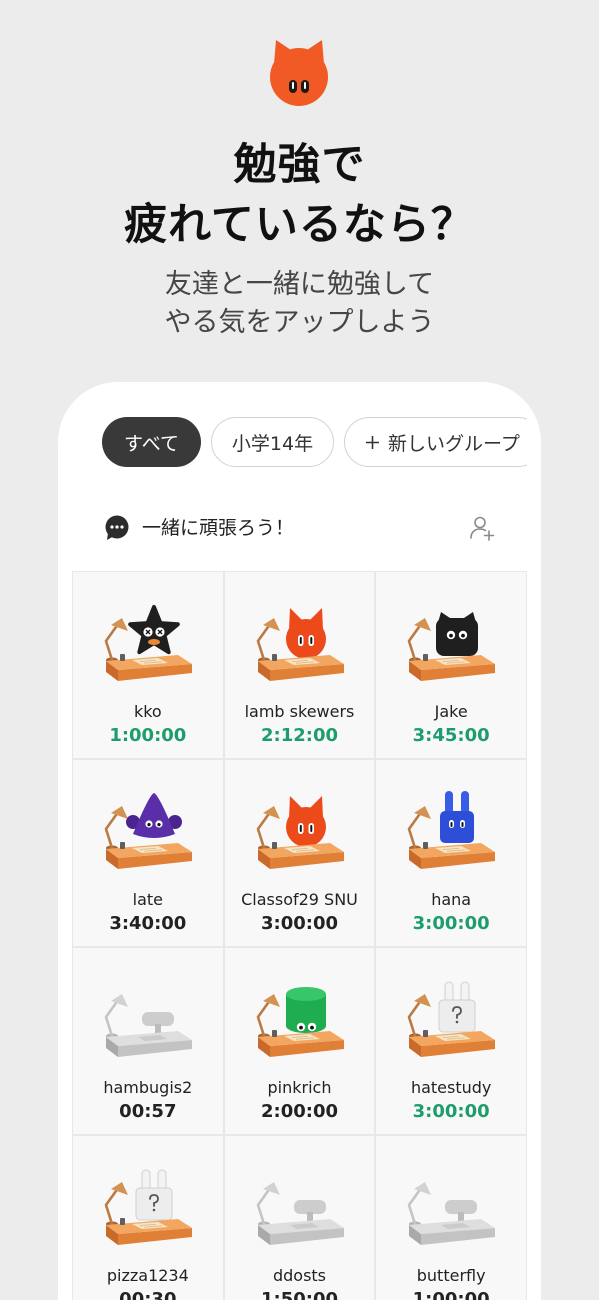  What do you see at coordinates (451, 1087) in the screenshot?
I see `member-name: hatestudy` at bounding box center [451, 1087].